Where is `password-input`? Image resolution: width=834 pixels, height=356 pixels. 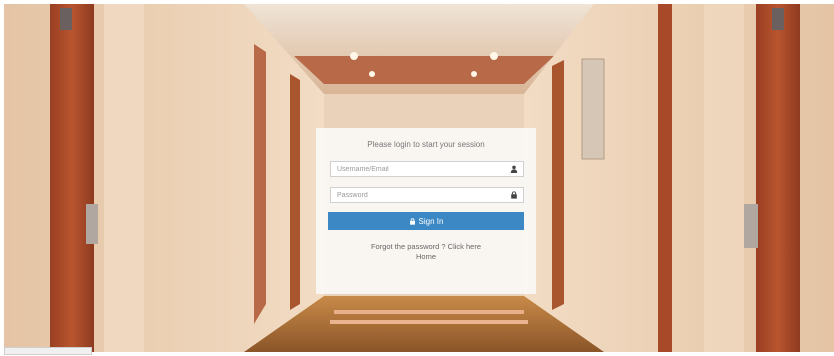
password-input is located at coordinates (422, 195).